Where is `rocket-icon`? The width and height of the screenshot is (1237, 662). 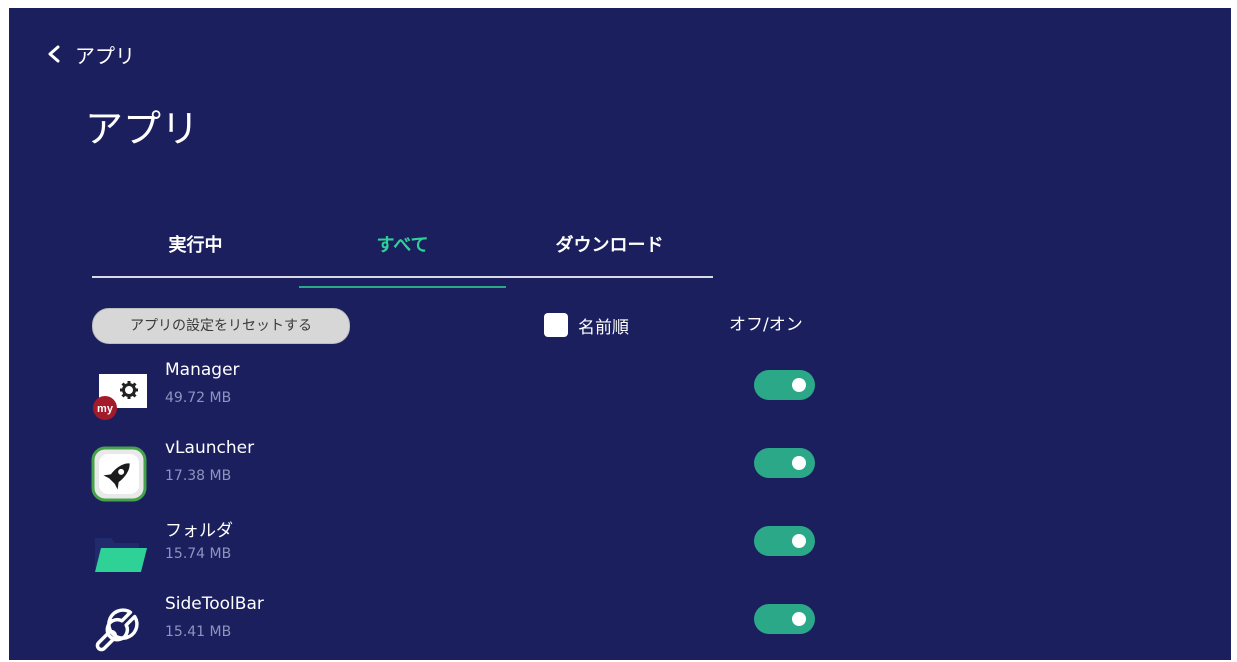 rocket-icon is located at coordinates (119, 474).